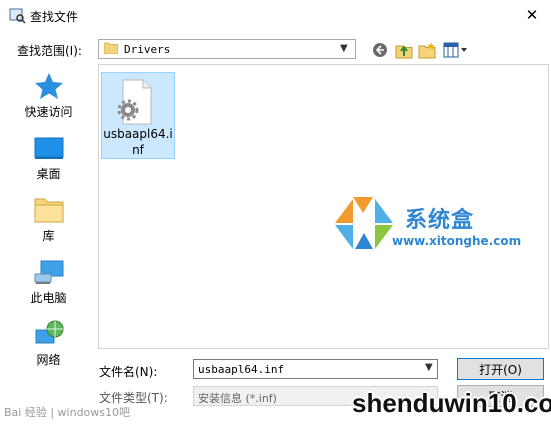 The height and width of the screenshot is (429, 551). What do you see at coordinates (364, 223) in the screenshot?
I see `xitonghe-logo` at bounding box center [364, 223].